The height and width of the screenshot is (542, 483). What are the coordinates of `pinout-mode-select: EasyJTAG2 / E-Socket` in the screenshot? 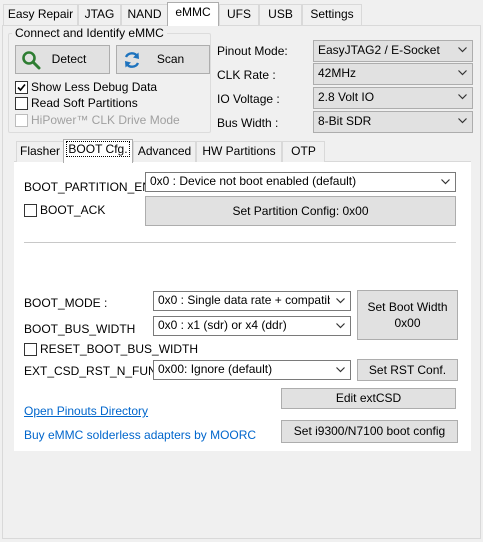 It's located at (393, 51).